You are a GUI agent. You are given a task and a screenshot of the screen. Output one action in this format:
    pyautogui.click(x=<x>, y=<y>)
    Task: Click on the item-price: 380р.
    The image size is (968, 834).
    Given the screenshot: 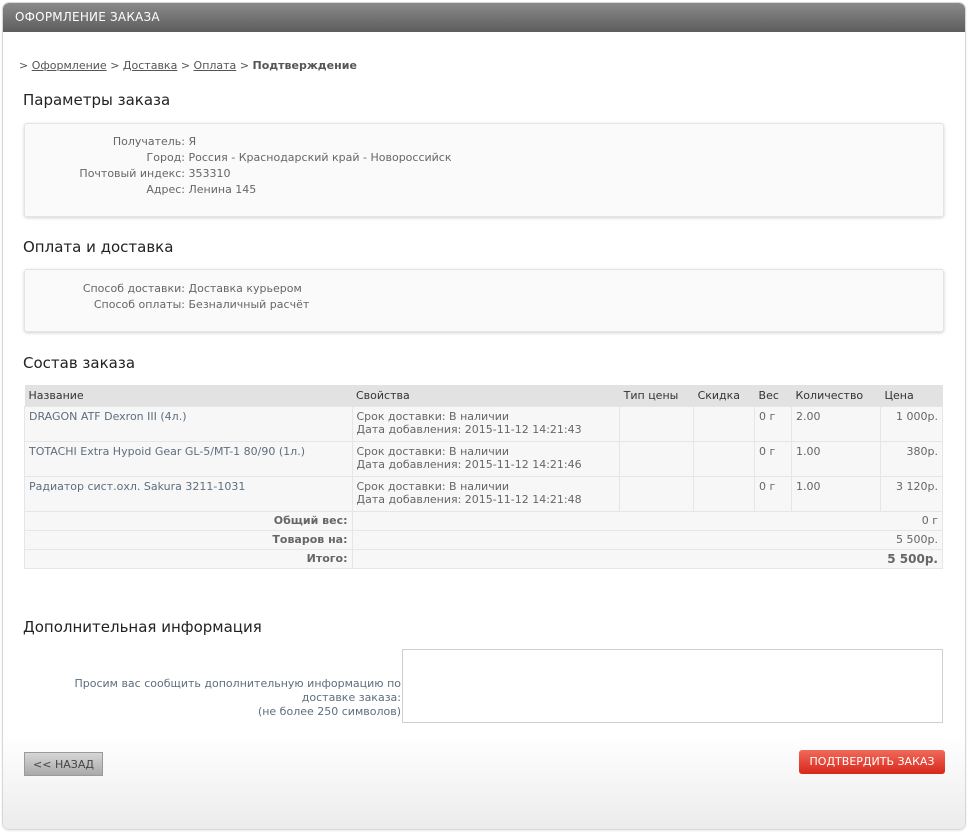 What is the action you would take?
    pyautogui.click(x=911, y=459)
    